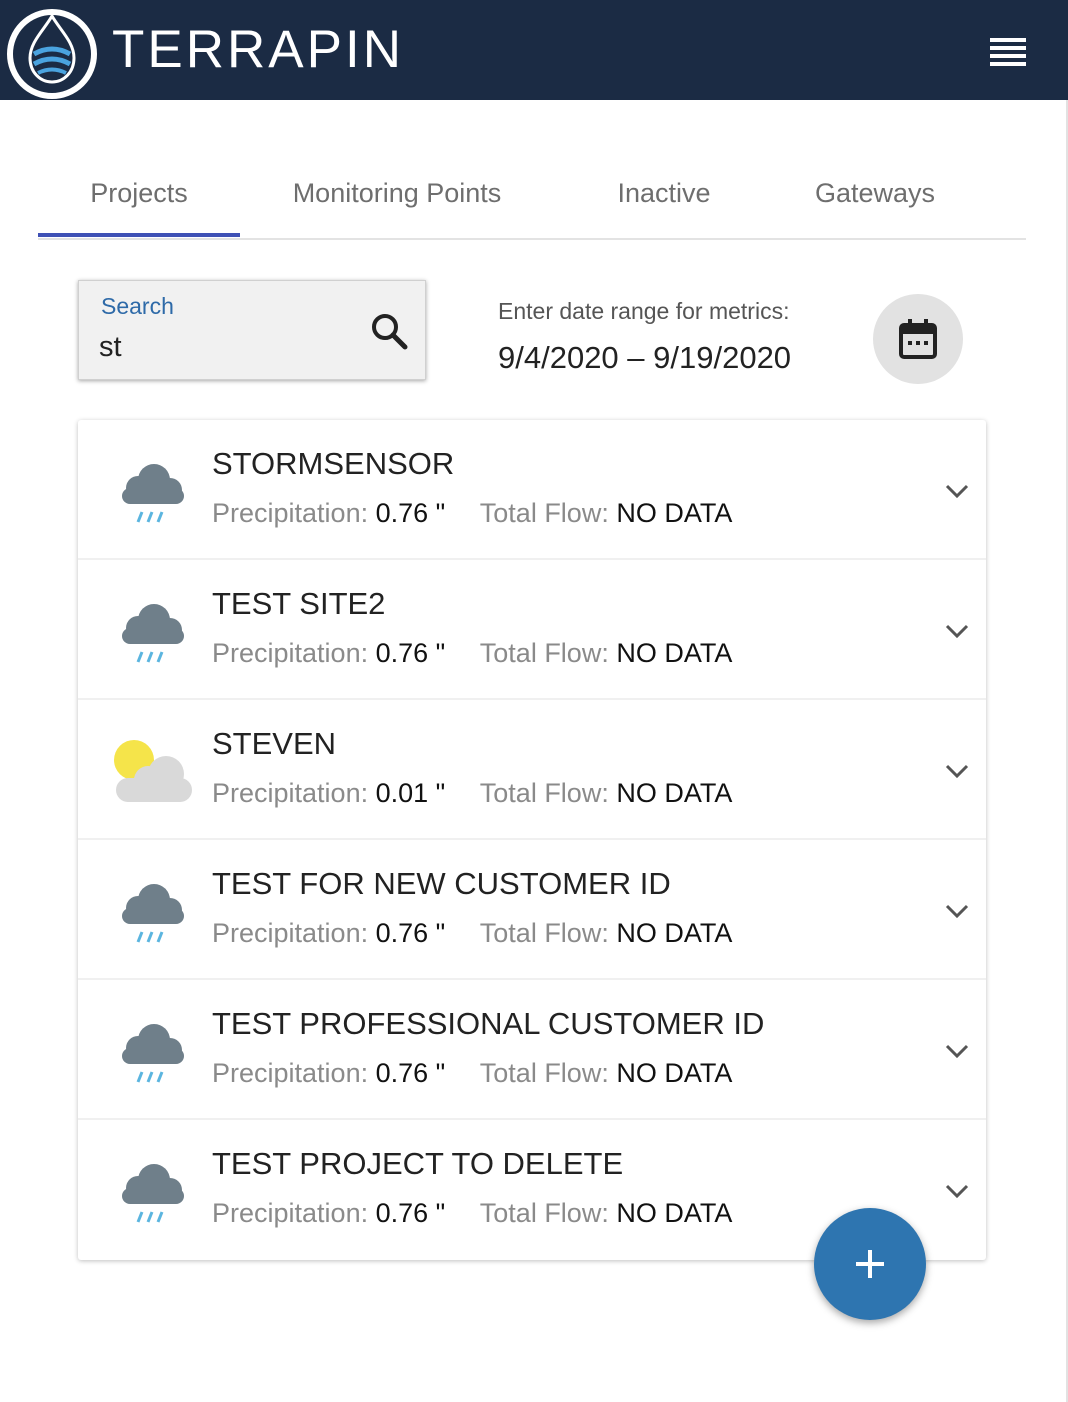 Image resolution: width=1068 pixels, height=1402 pixels. What do you see at coordinates (488, 1023) in the screenshot?
I see `project-name: TEST PROFESSIONAL CUSTOMER ID` at bounding box center [488, 1023].